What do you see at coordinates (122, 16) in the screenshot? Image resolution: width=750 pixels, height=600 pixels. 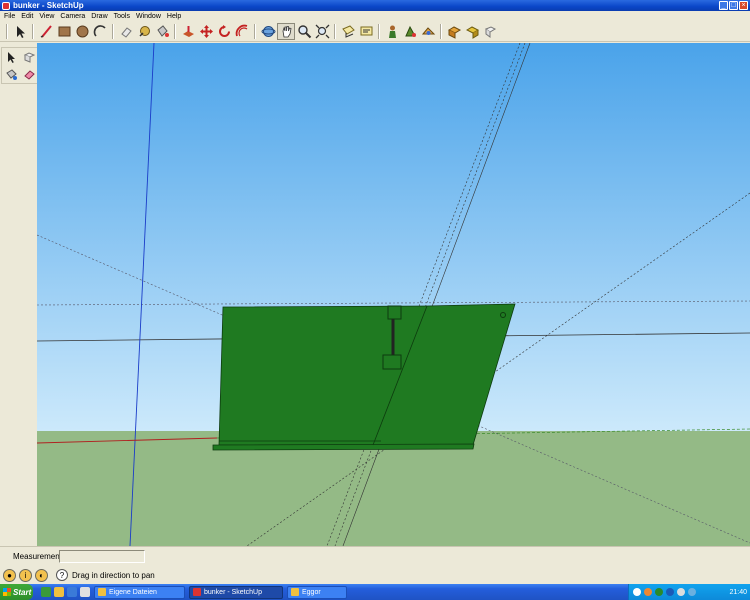 I see `menu-tools: Tools` at bounding box center [122, 16].